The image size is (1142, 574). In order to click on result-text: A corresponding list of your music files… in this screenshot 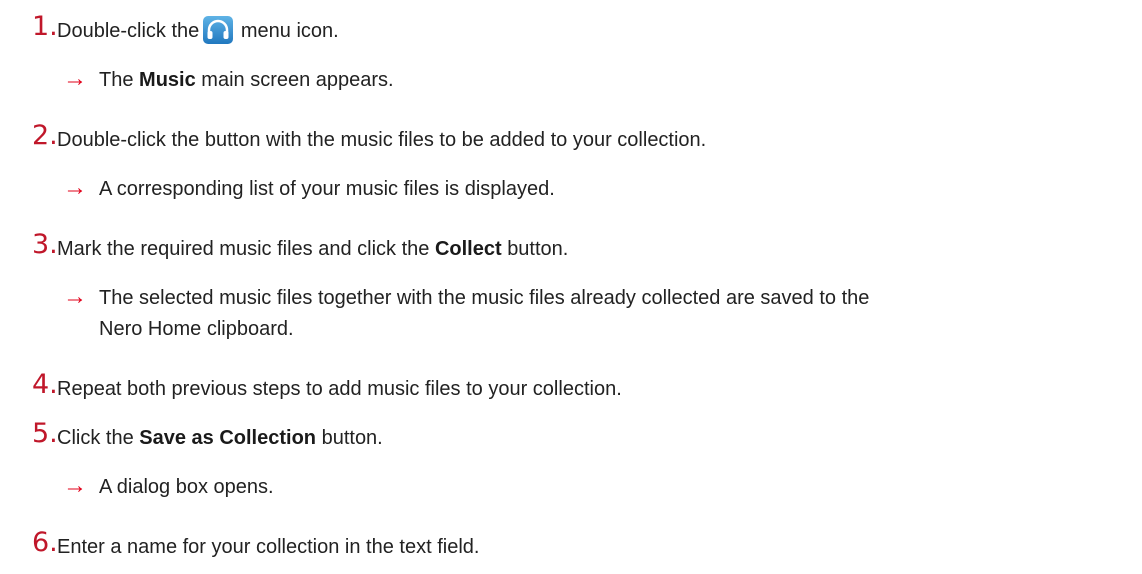, I will do `click(327, 189)`.